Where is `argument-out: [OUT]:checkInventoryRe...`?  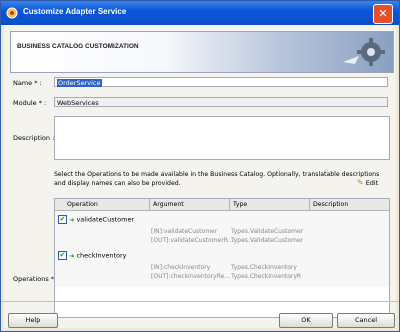
argument-out: [OUT]:checkInventoryRe... is located at coordinates (191, 276).